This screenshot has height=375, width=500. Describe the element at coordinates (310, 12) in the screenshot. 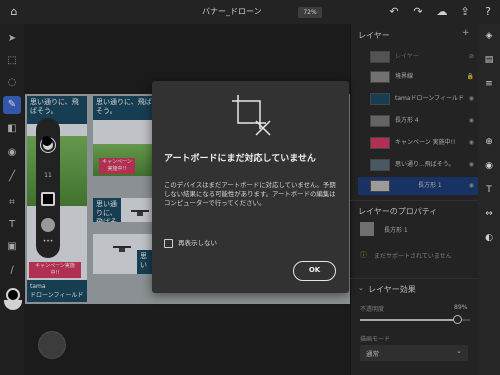

I see `zoom-badge: 72%` at that location.